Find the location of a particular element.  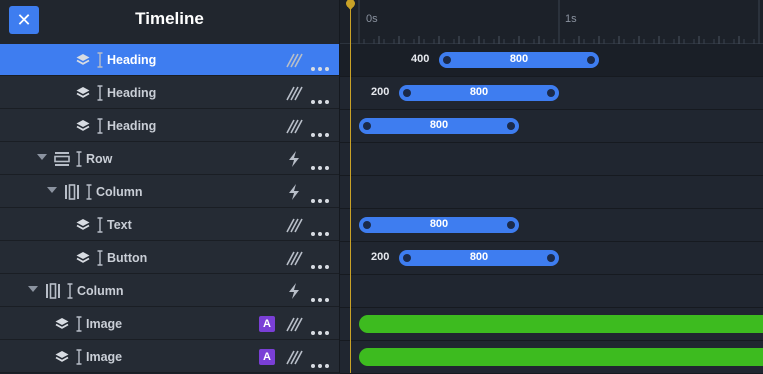

layer-label: Image is located at coordinates (104, 324).